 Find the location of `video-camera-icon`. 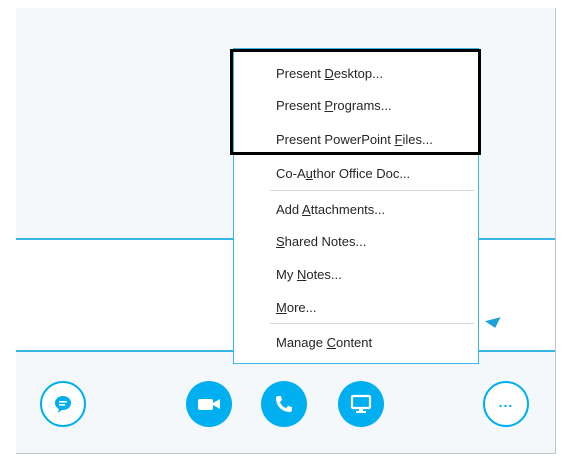

video-camera-icon is located at coordinates (209, 404).